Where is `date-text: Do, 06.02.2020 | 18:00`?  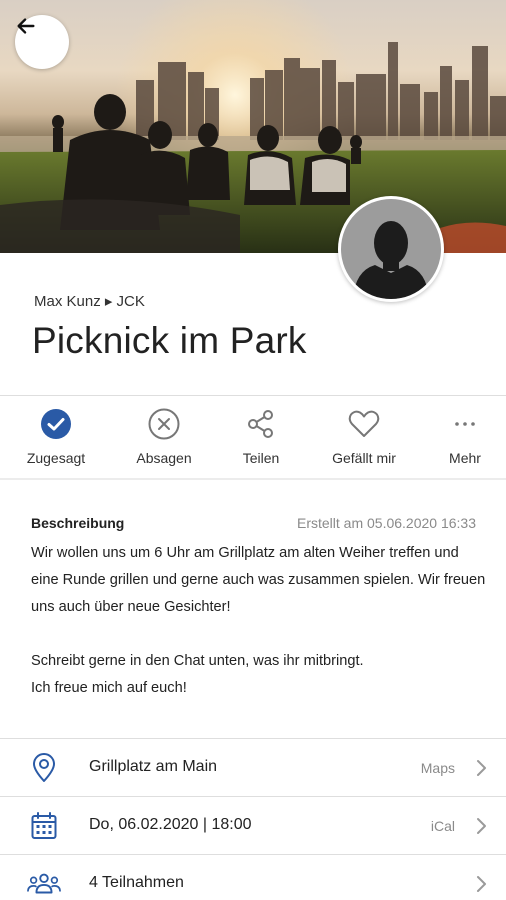 date-text: Do, 06.02.2020 | 18:00 is located at coordinates (170, 824).